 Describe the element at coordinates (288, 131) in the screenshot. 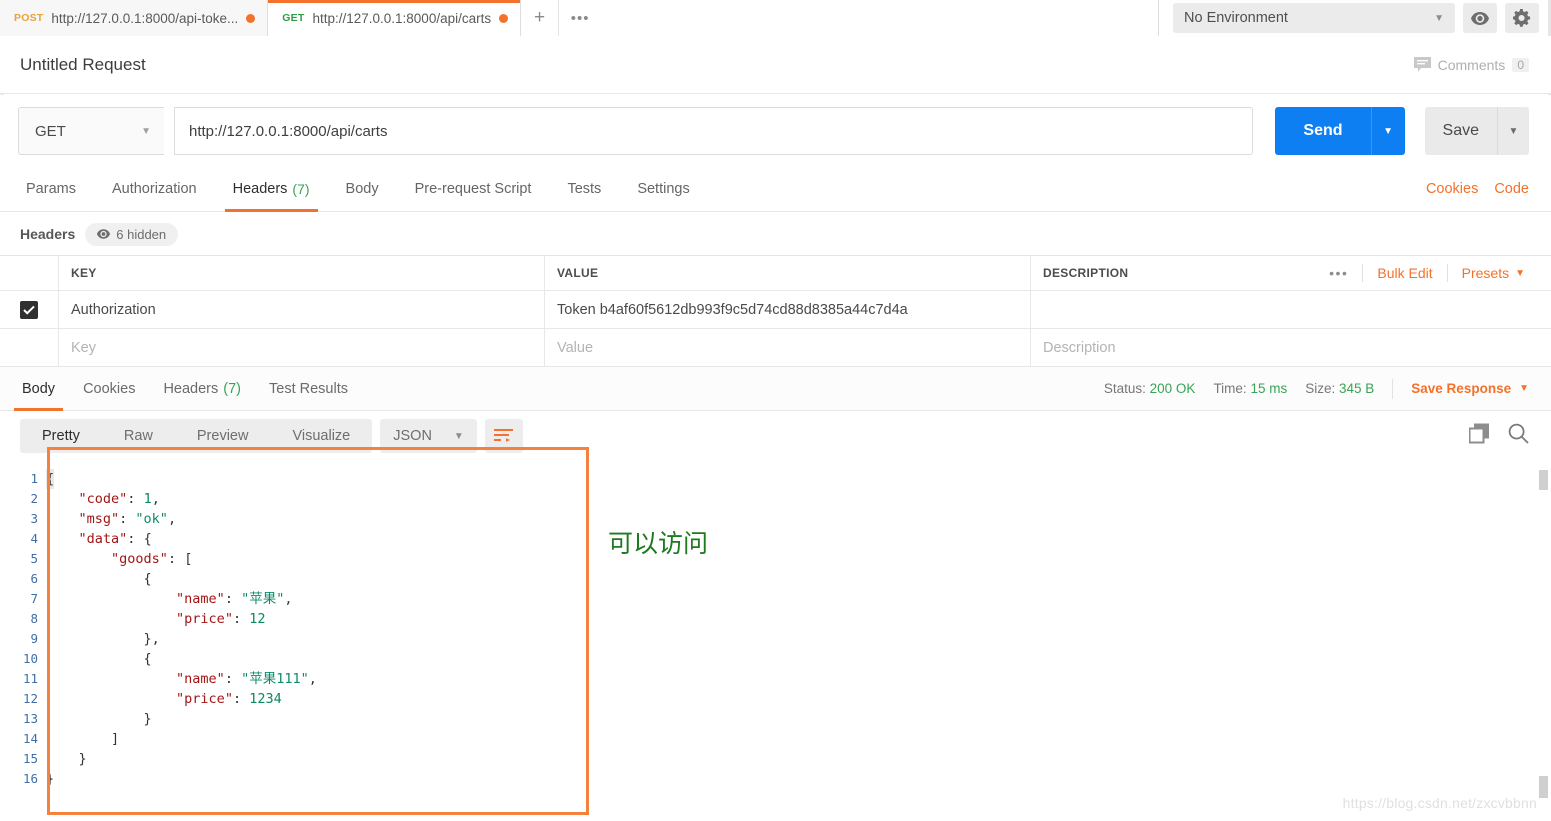

I see `url-value: http://127.0.0.1:8000/api/carts` at that location.